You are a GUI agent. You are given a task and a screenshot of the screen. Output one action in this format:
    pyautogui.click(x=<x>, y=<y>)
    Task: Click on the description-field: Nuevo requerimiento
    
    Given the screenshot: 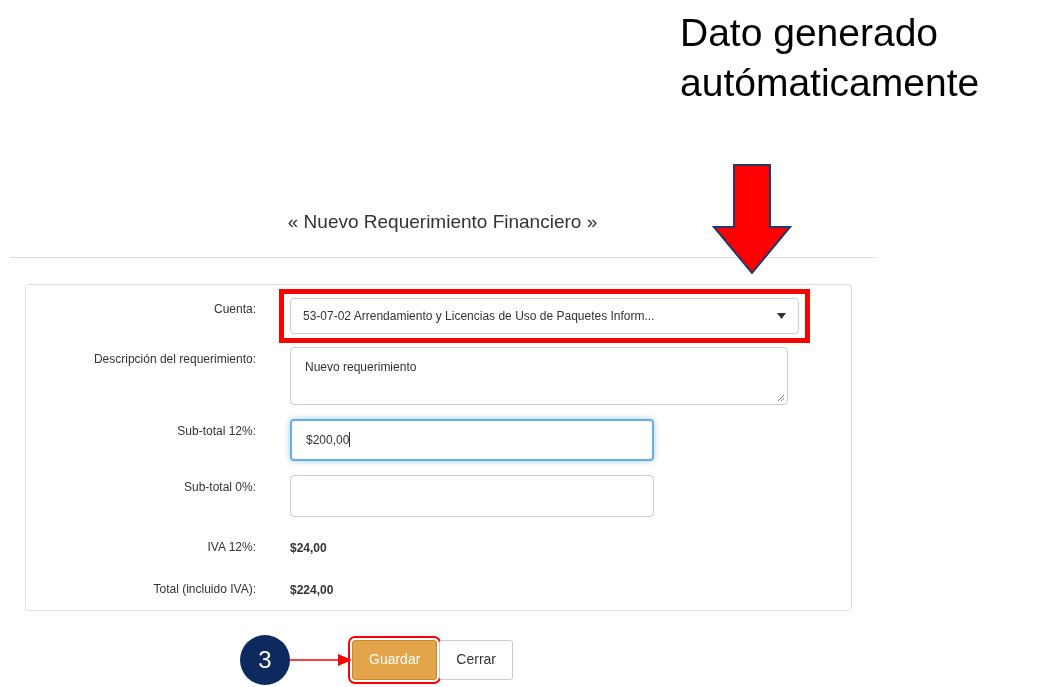 What is the action you would take?
    pyautogui.click(x=539, y=375)
    